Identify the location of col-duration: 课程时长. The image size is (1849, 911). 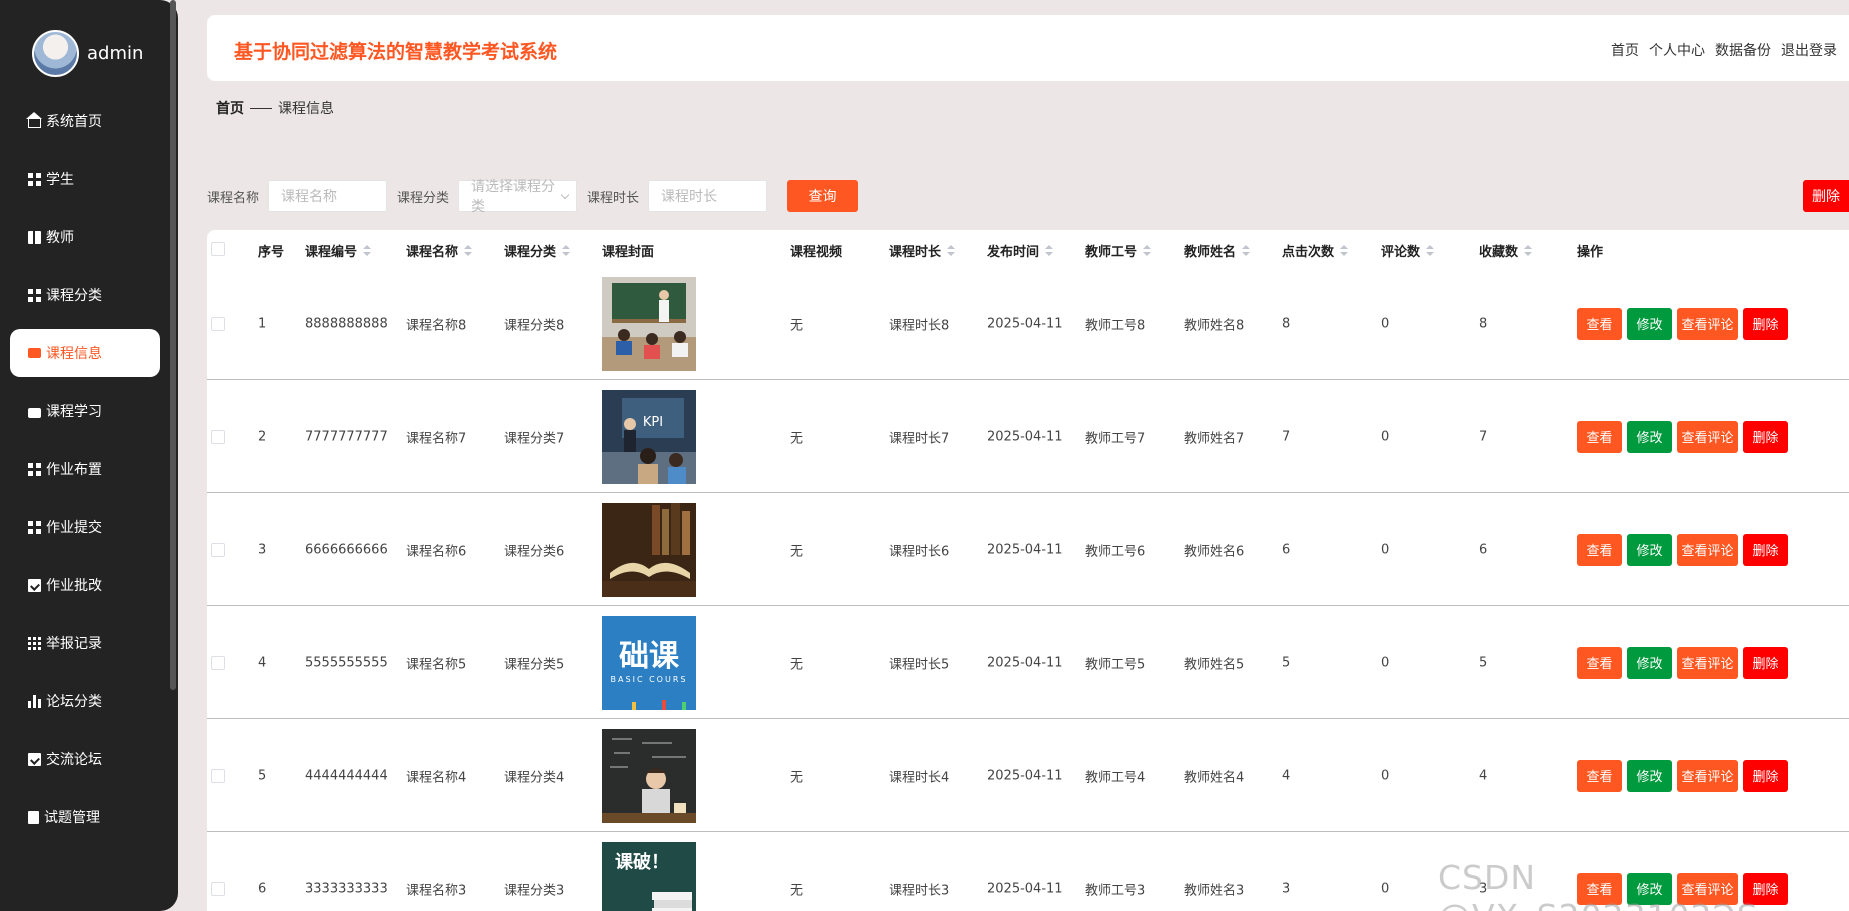
(922, 250).